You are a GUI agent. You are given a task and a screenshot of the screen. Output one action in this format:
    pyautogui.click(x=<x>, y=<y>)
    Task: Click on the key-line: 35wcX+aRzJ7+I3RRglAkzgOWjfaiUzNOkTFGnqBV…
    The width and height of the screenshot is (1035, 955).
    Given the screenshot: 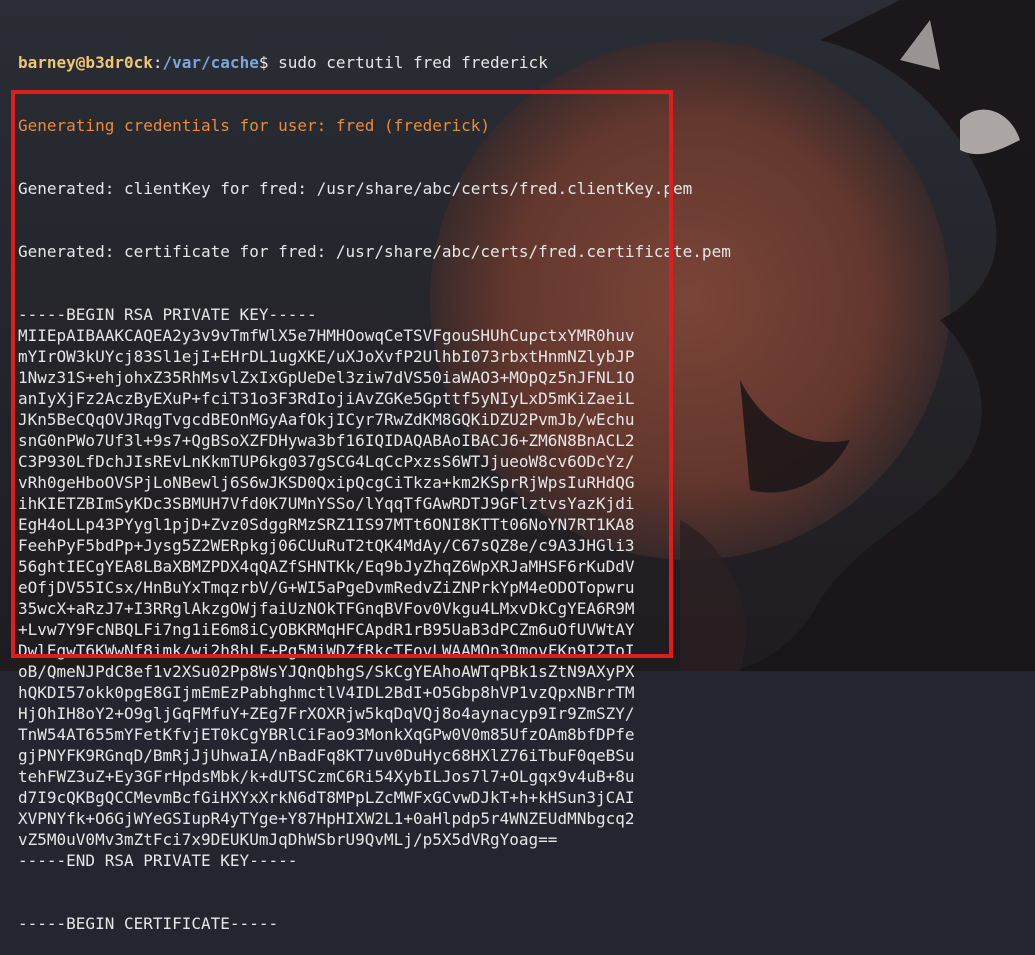 What is the action you would take?
    pyautogui.click(x=326, y=608)
    